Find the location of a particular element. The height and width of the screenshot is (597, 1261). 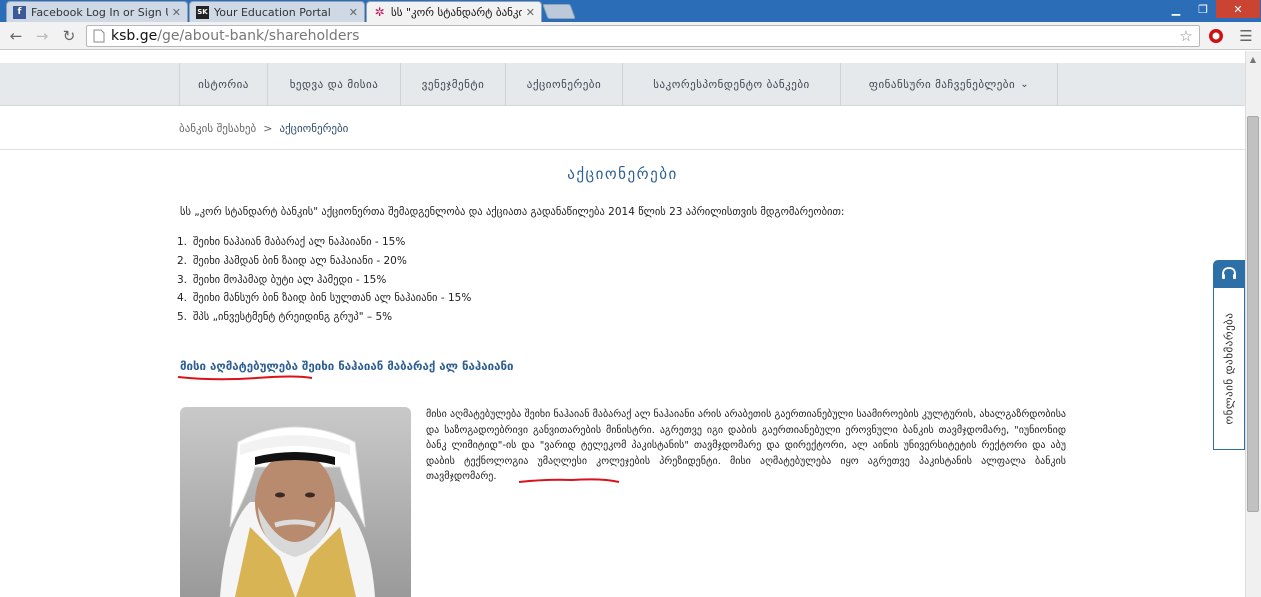

tab-facebook: f Facebook Log In or Sign Up ✕ is located at coordinates (97, 11).